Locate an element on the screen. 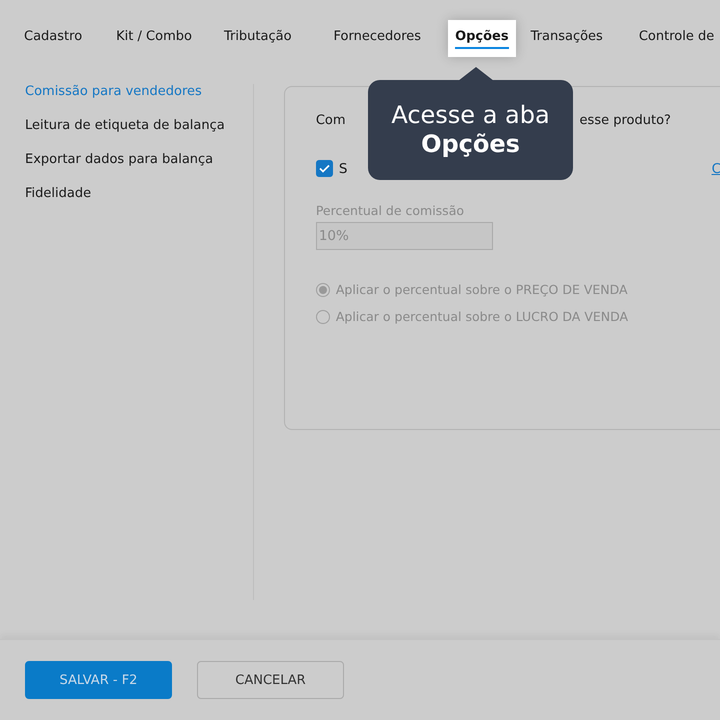 The width and height of the screenshot is (720, 720). checkbox-label: S is located at coordinates (343, 168).